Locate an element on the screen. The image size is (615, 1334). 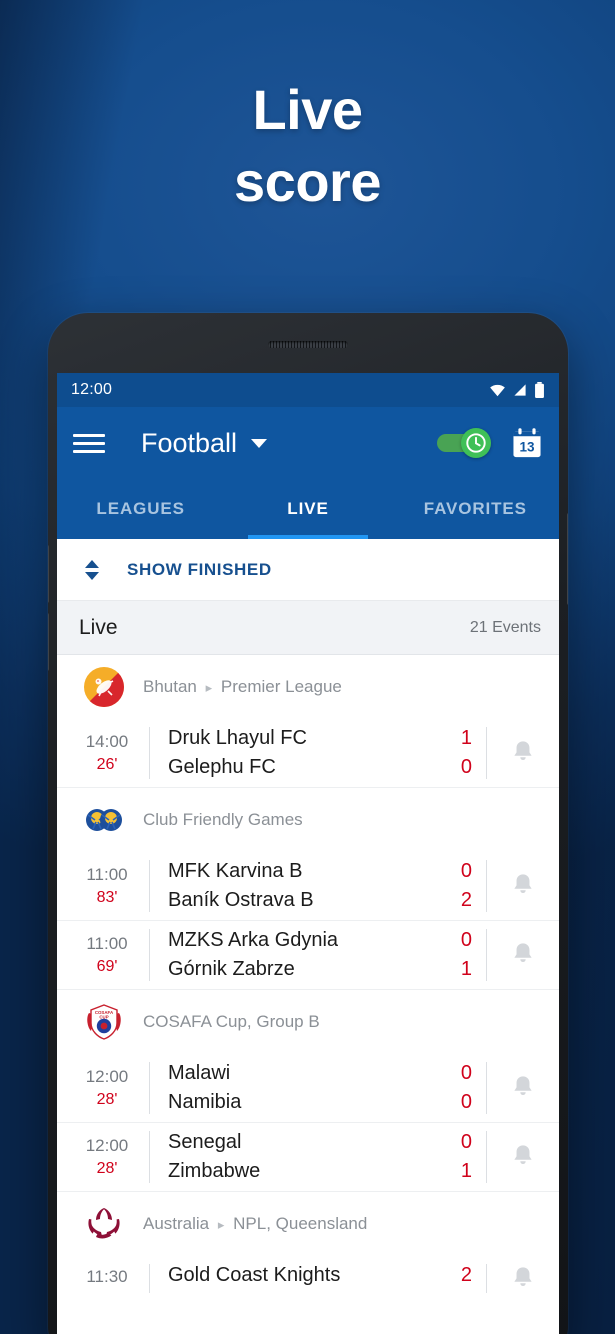
tab-live: LIVE is located at coordinates (307, 509).